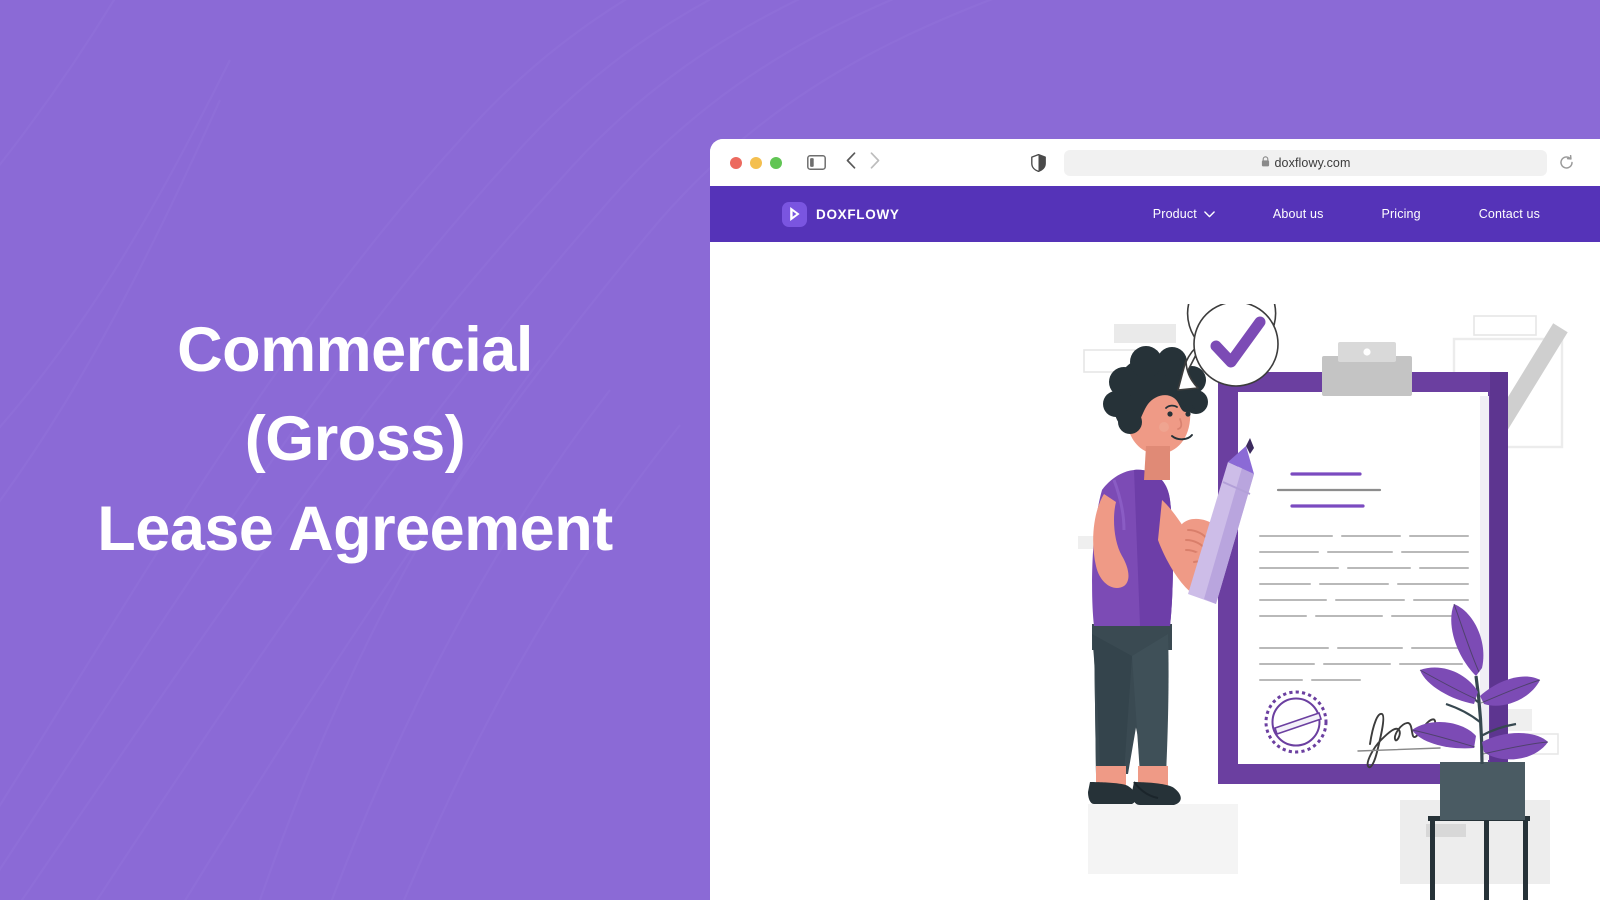  What do you see at coordinates (1313, 163) in the screenshot?
I see `url-text: doxflowy.com` at bounding box center [1313, 163].